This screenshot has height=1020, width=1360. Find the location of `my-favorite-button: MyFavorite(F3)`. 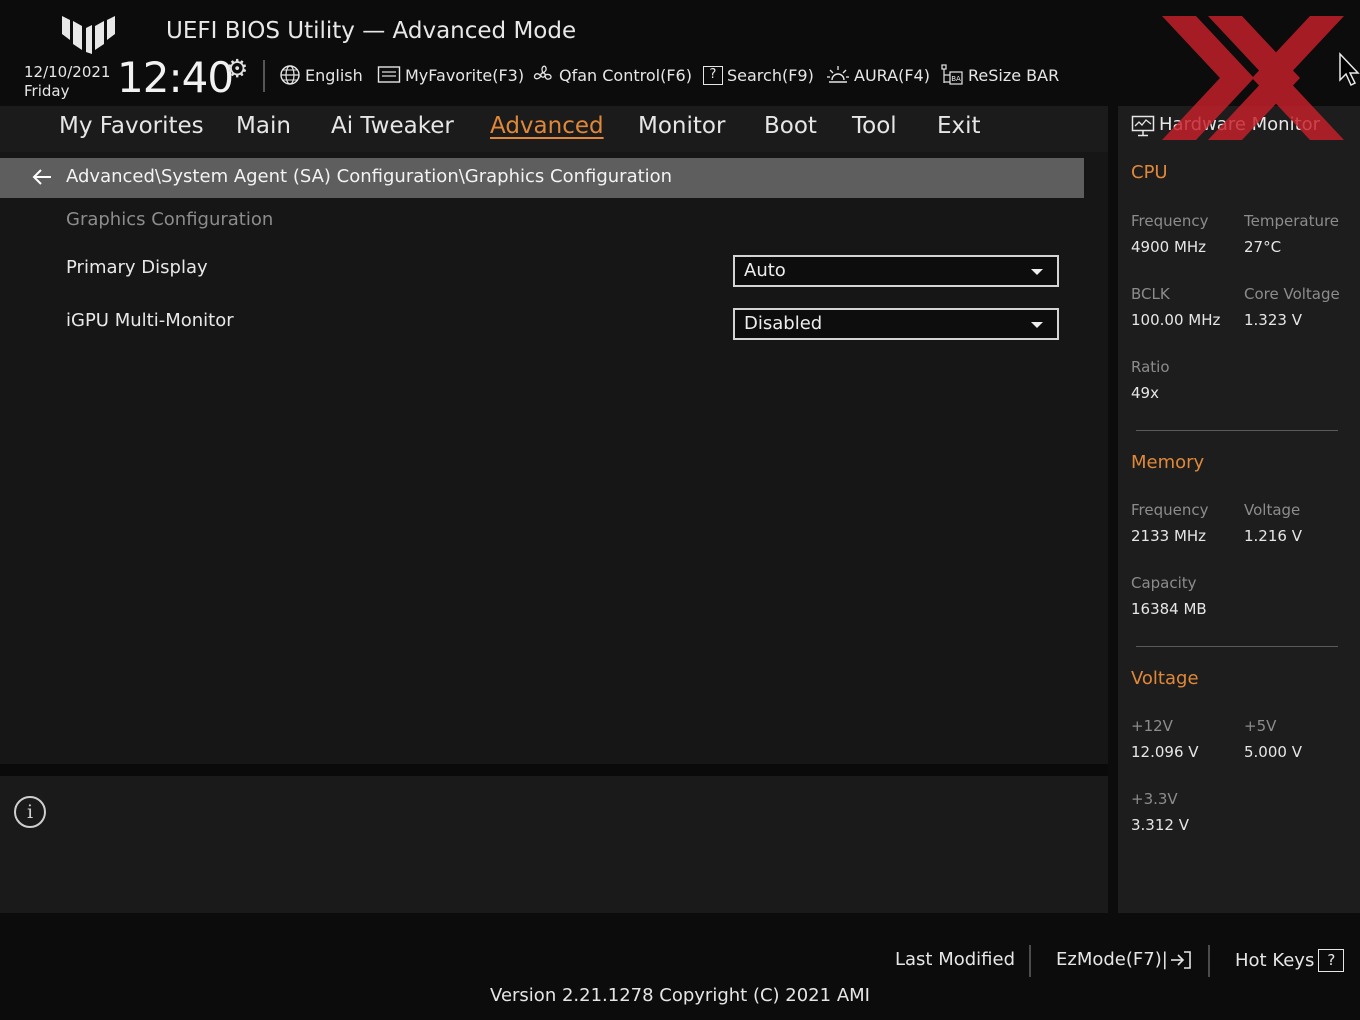

my-favorite-button: MyFavorite(F3) is located at coordinates (450, 75).